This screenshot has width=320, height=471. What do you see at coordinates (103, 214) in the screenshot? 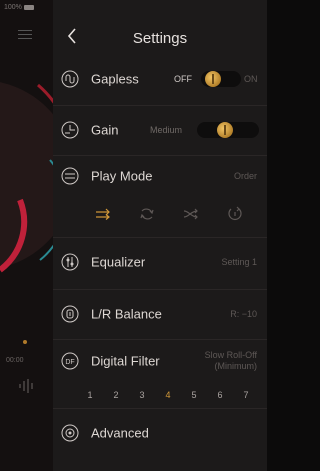
I see `order-mode-icon` at bounding box center [103, 214].